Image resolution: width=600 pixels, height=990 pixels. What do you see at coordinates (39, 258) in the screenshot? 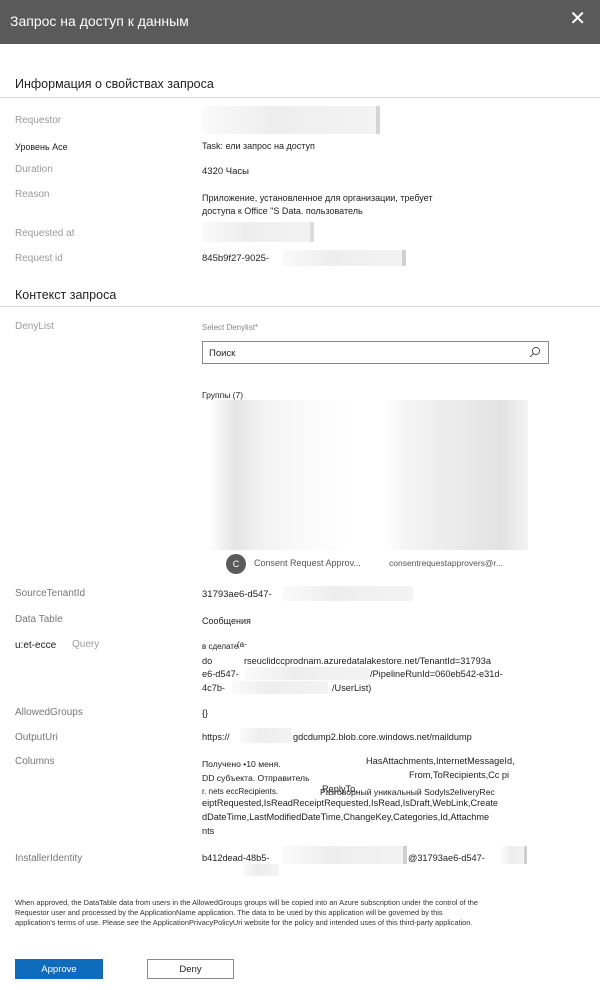
I see `request-id-label: Request id` at bounding box center [39, 258].